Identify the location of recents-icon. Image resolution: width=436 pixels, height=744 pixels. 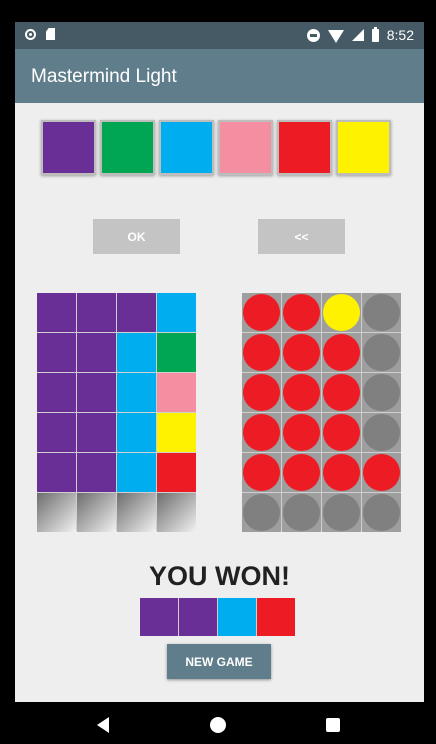
(333, 725).